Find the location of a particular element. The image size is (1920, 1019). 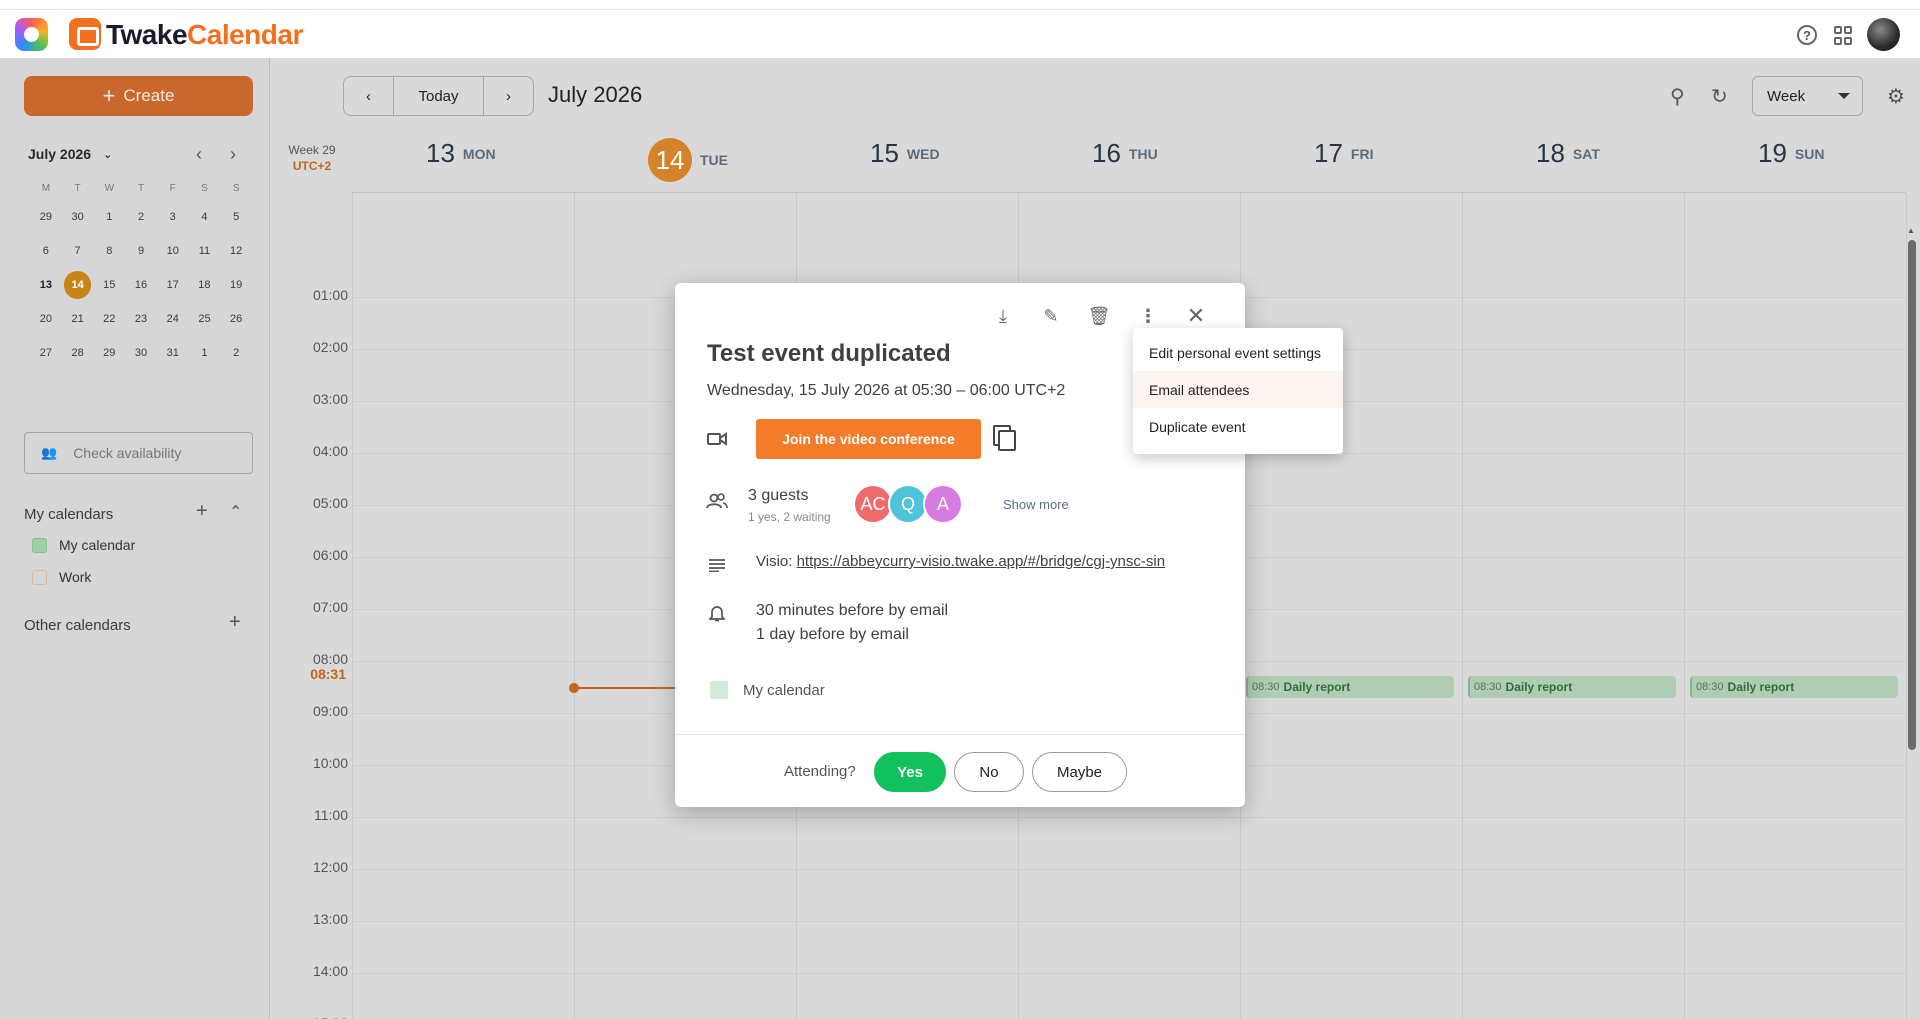

day-header-wed: 15 WED is located at coordinates (905, 153).